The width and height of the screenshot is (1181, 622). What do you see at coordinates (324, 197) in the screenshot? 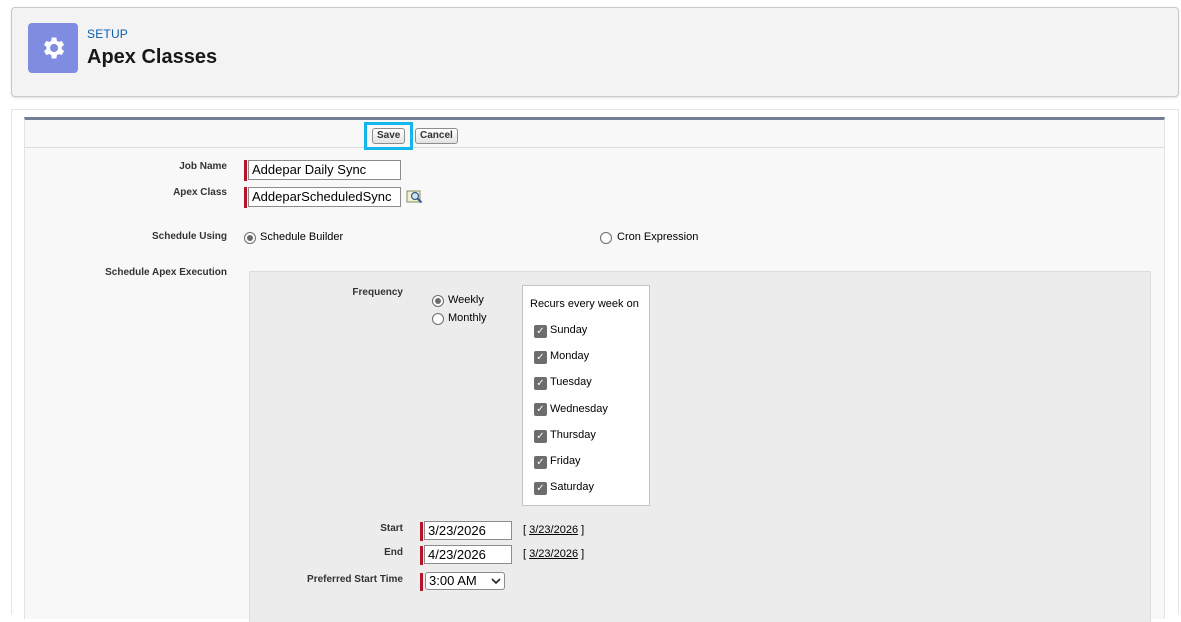
I see `apex-class-input: AddeparScheduledSync` at bounding box center [324, 197].